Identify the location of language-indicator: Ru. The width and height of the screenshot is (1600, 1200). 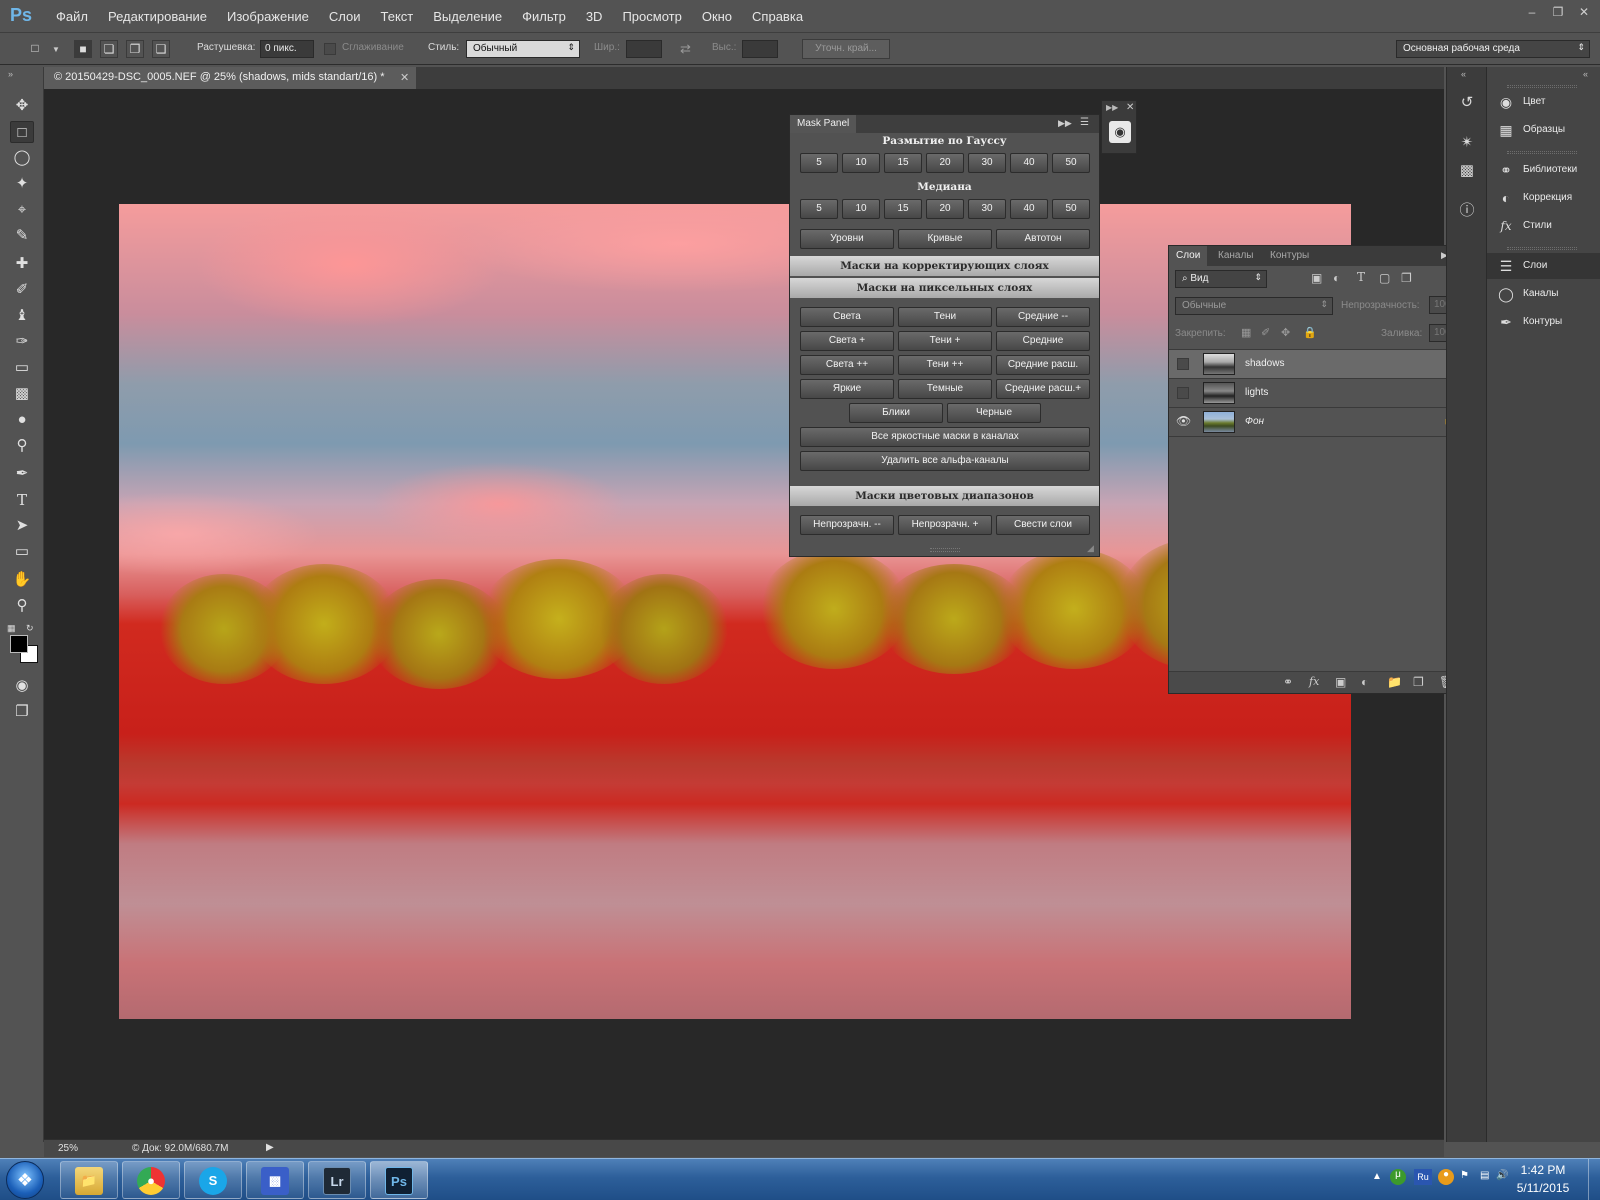
(1423, 1177).